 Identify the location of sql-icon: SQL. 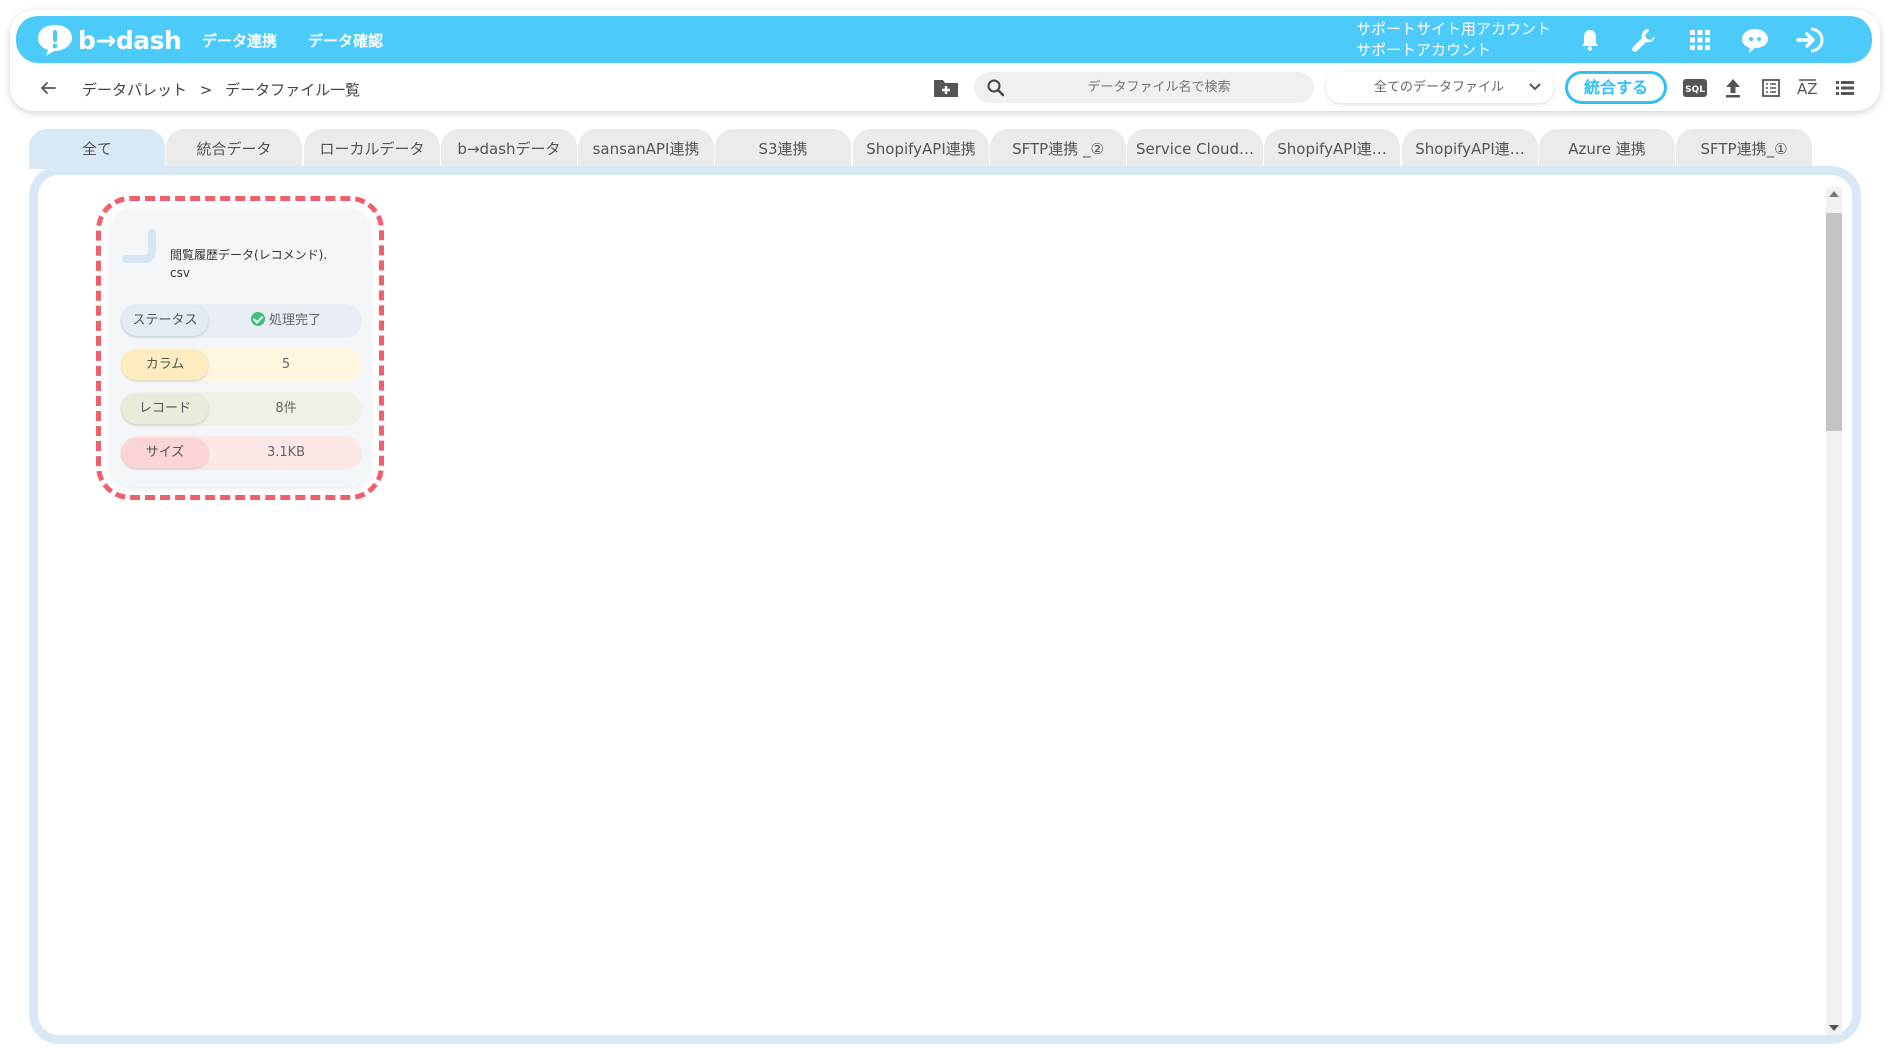
(1695, 88).